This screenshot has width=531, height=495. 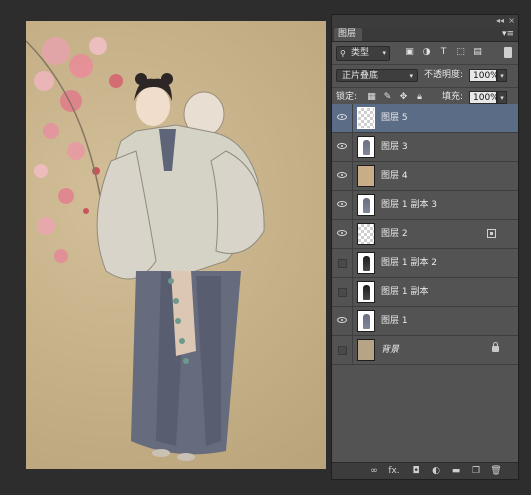 I want to click on panel-menu-icon: ▾≡, so click(x=508, y=34).